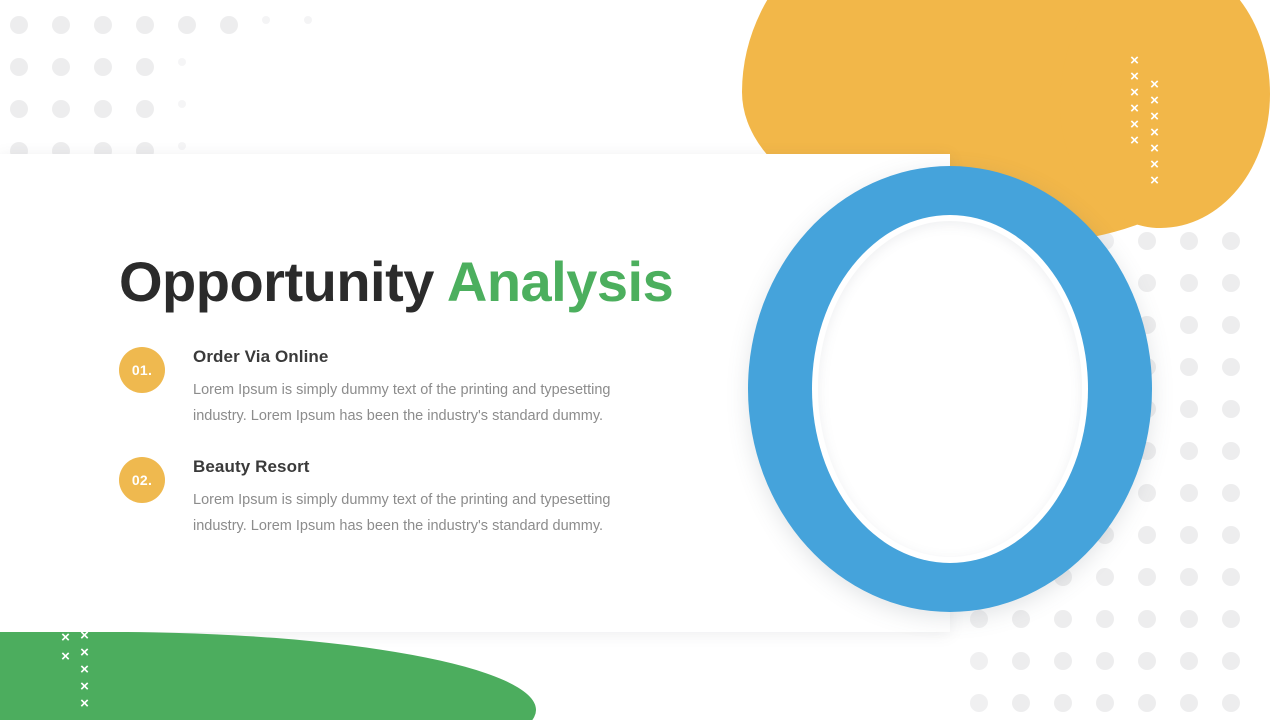 Image resolution: width=1280 pixels, height=720 pixels. Describe the element at coordinates (251, 466) in the screenshot. I see `feature-title: Beauty Resort` at that location.